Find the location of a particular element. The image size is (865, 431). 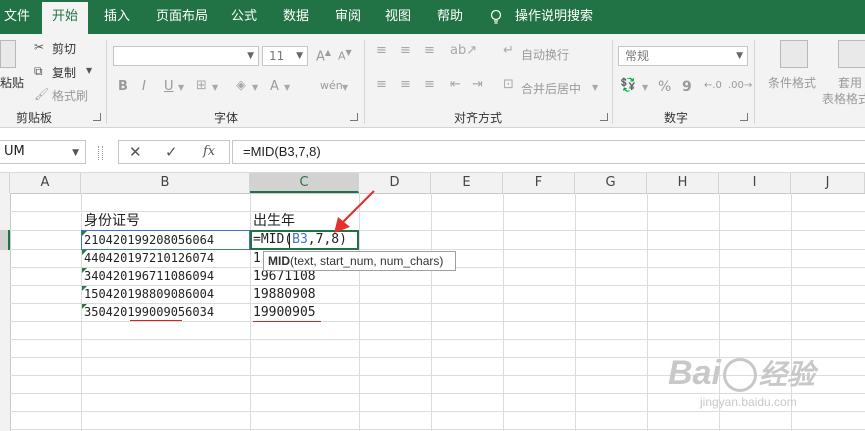

font-launcher-icon is located at coordinates (354, 117).